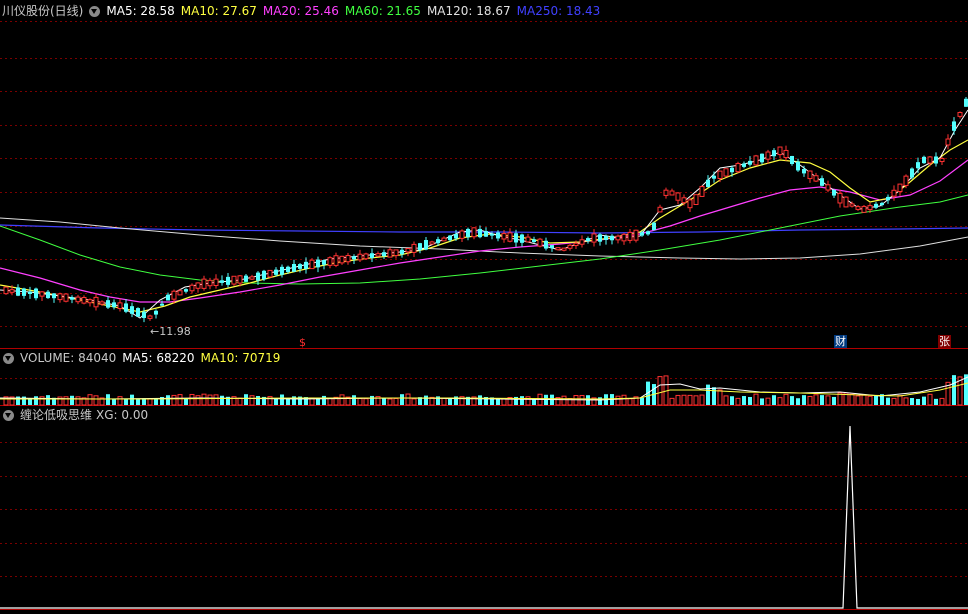 The image size is (968, 614). I want to click on ma120-line, so click(484, 238).